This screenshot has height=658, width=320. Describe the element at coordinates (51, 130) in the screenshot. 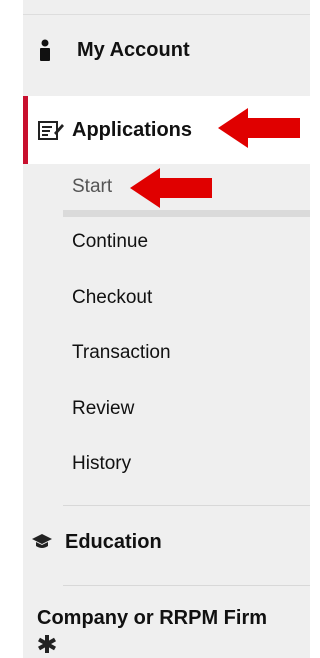

I see `edit-document-icon` at that location.